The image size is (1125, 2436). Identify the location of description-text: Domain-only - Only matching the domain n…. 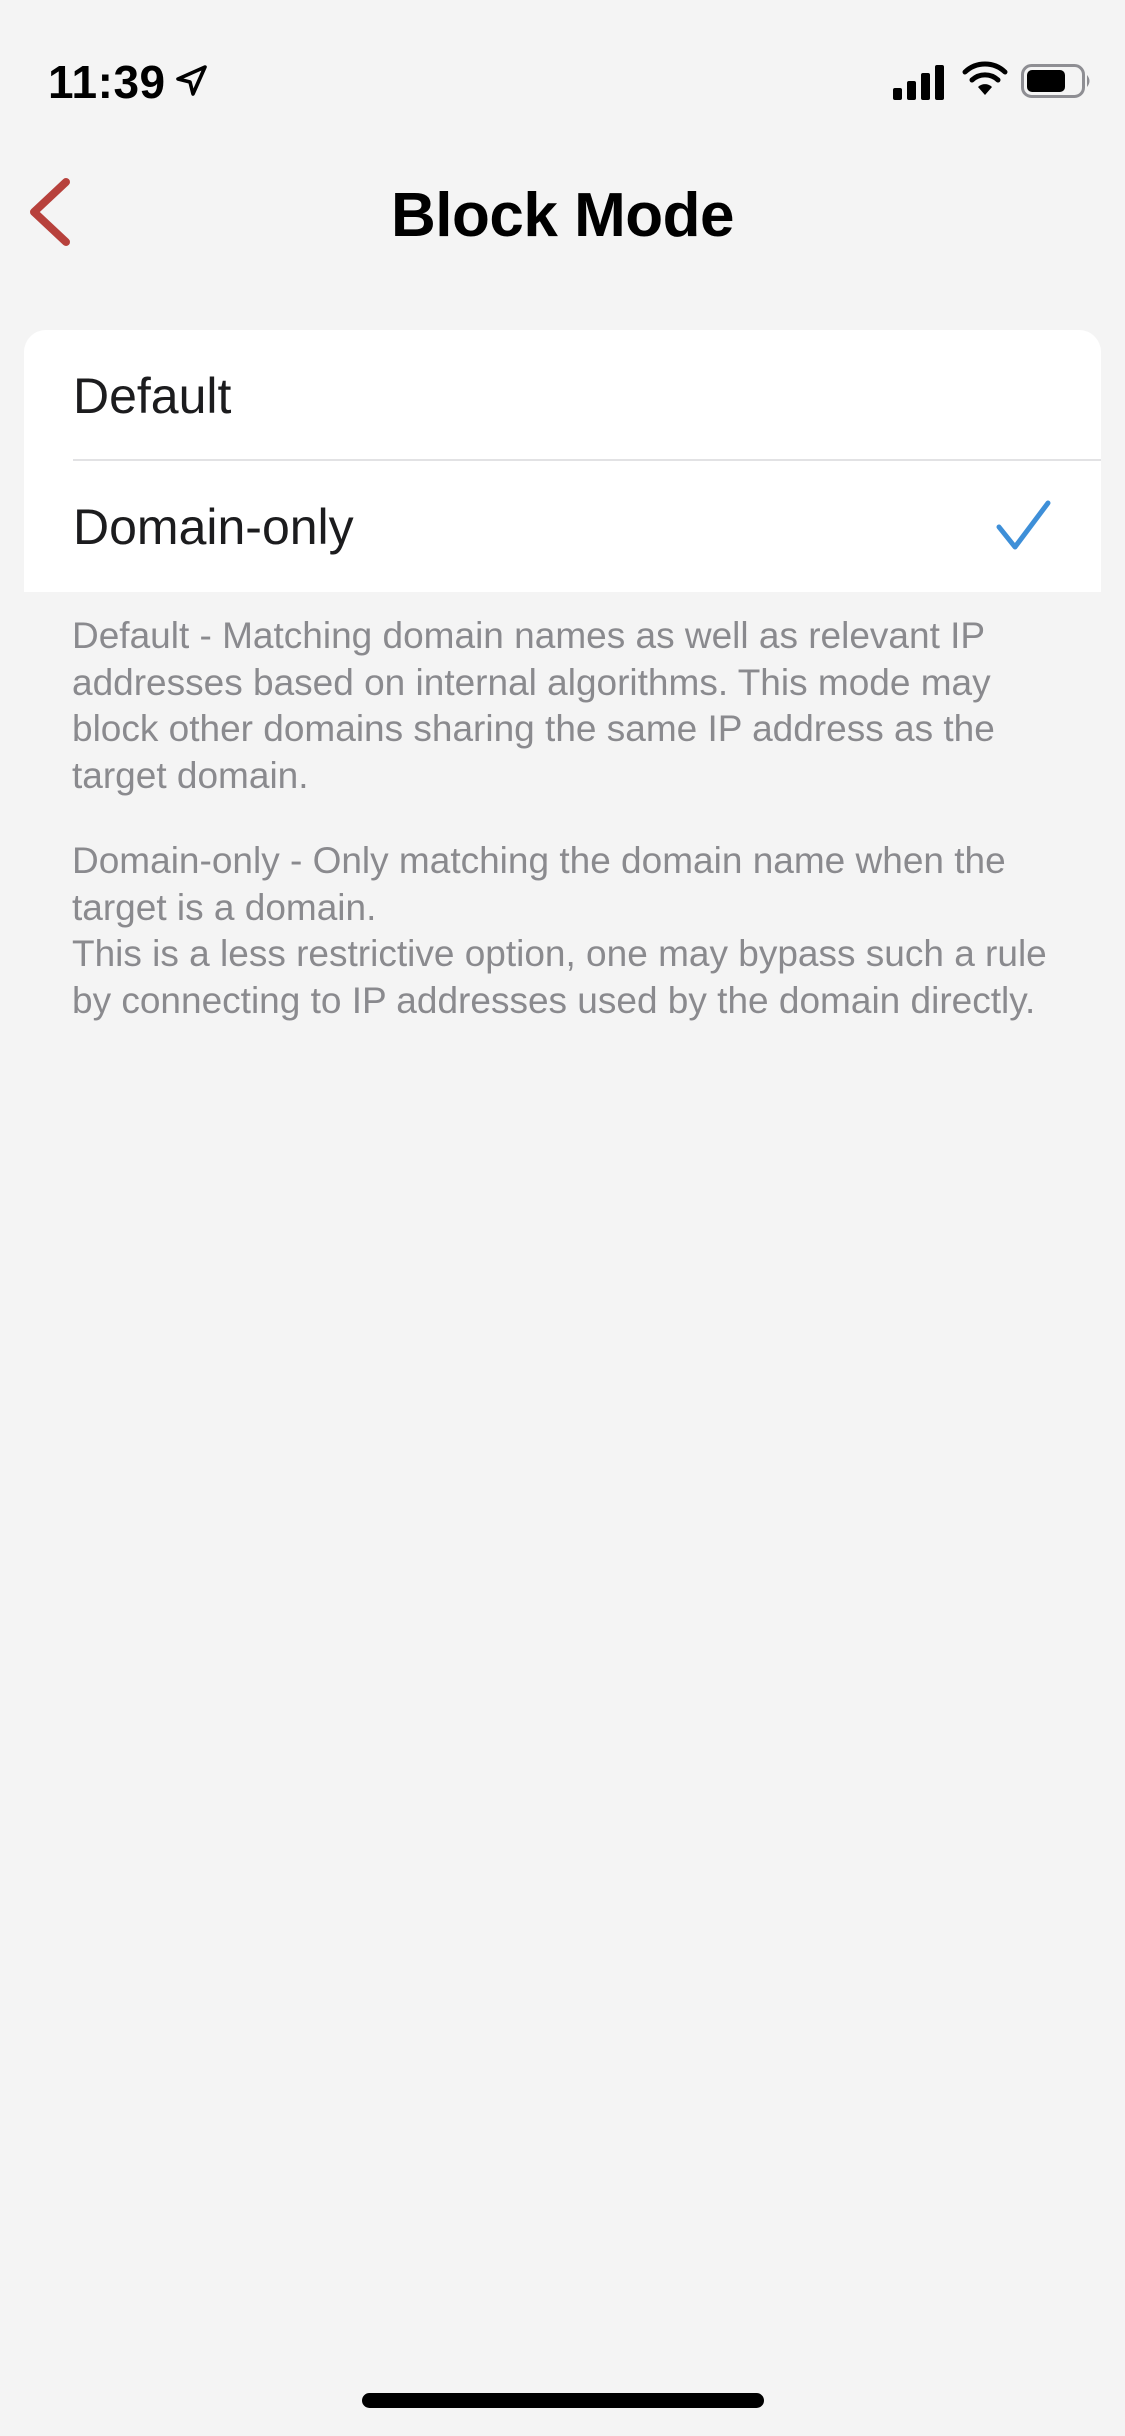
(539, 884).